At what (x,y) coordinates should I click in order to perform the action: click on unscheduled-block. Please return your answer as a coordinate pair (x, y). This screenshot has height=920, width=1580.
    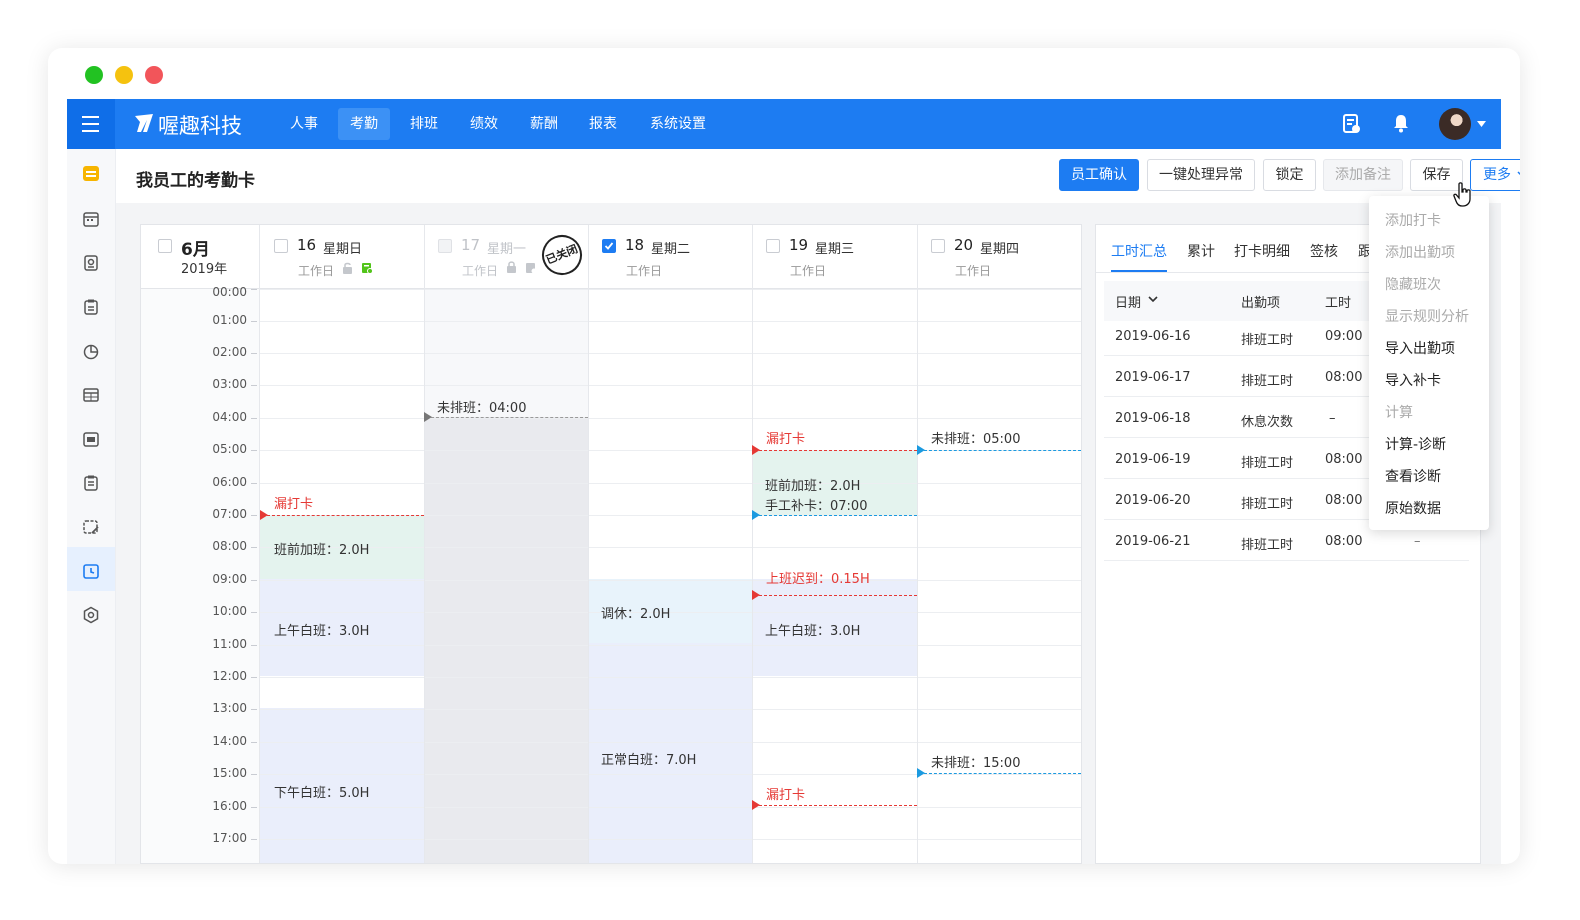
    Looking at the image, I should click on (506, 640).